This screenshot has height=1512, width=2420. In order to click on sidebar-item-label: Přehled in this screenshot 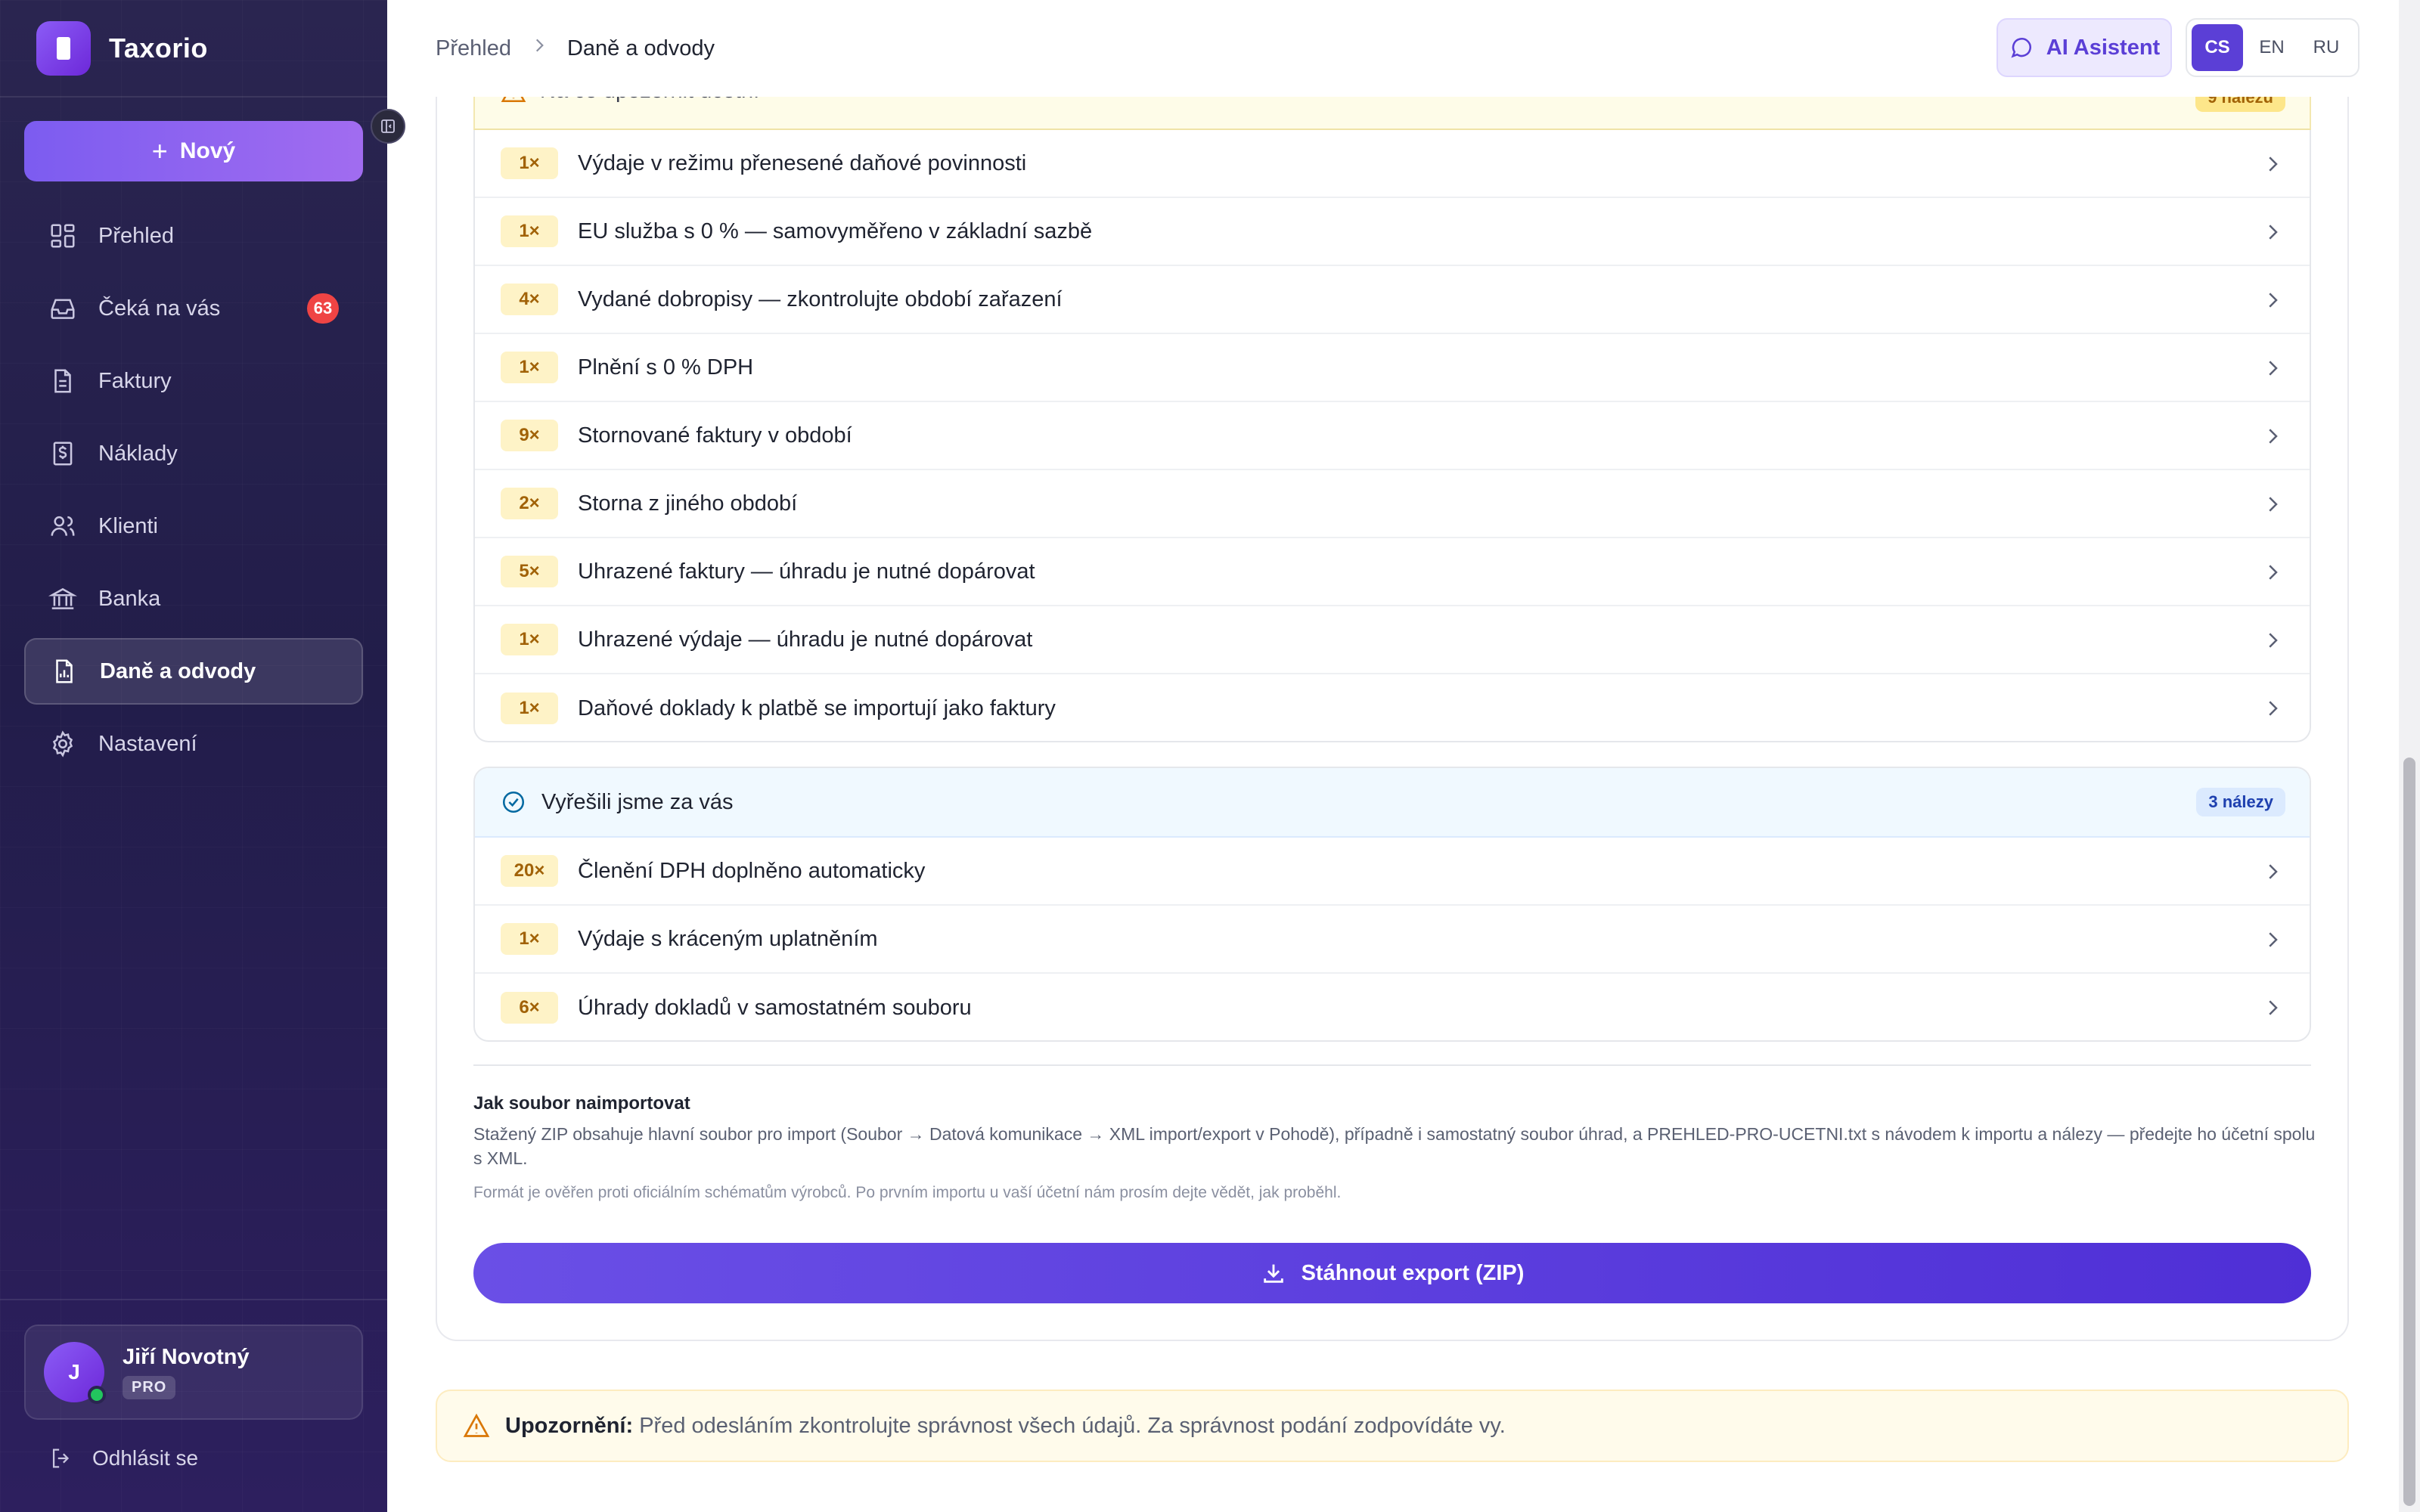, I will do `click(136, 235)`.